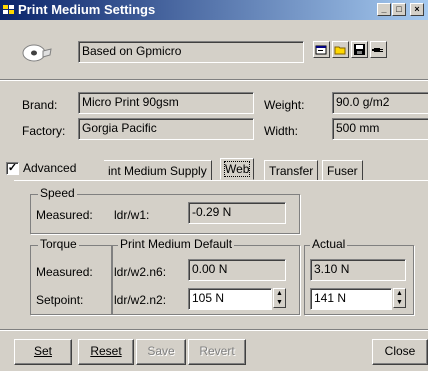 This screenshot has width=428, height=371. I want to click on factory-value: Gorgia Pacific, so click(119, 128).